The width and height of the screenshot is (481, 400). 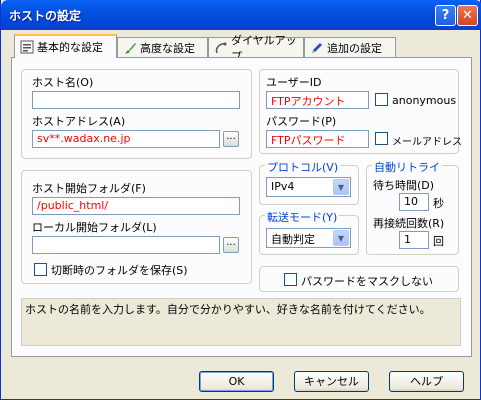 I want to click on tab-additional-settings: 追加の設定, so click(x=350, y=47).